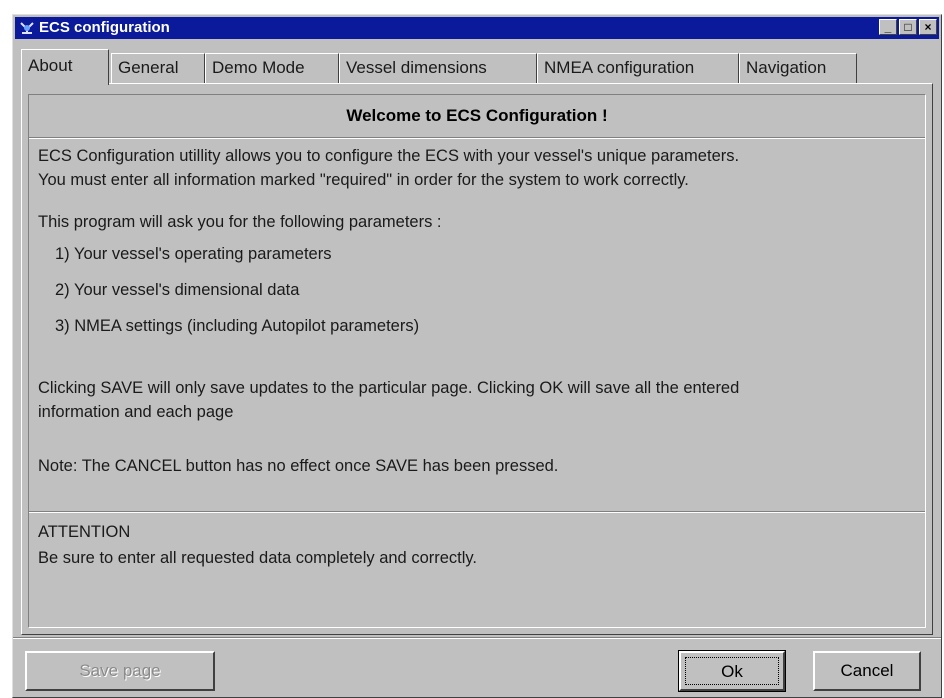 The width and height of the screenshot is (944, 698). What do you see at coordinates (104, 27) in the screenshot?
I see `window-title: ECS configuration` at bounding box center [104, 27].